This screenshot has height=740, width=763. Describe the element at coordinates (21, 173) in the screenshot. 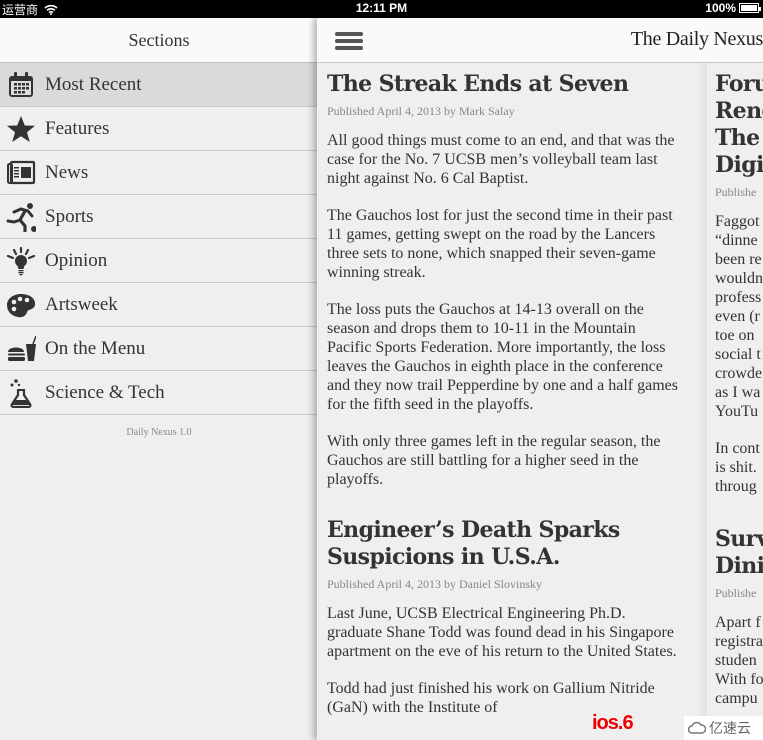

I see `newspaper-icon` at that location.